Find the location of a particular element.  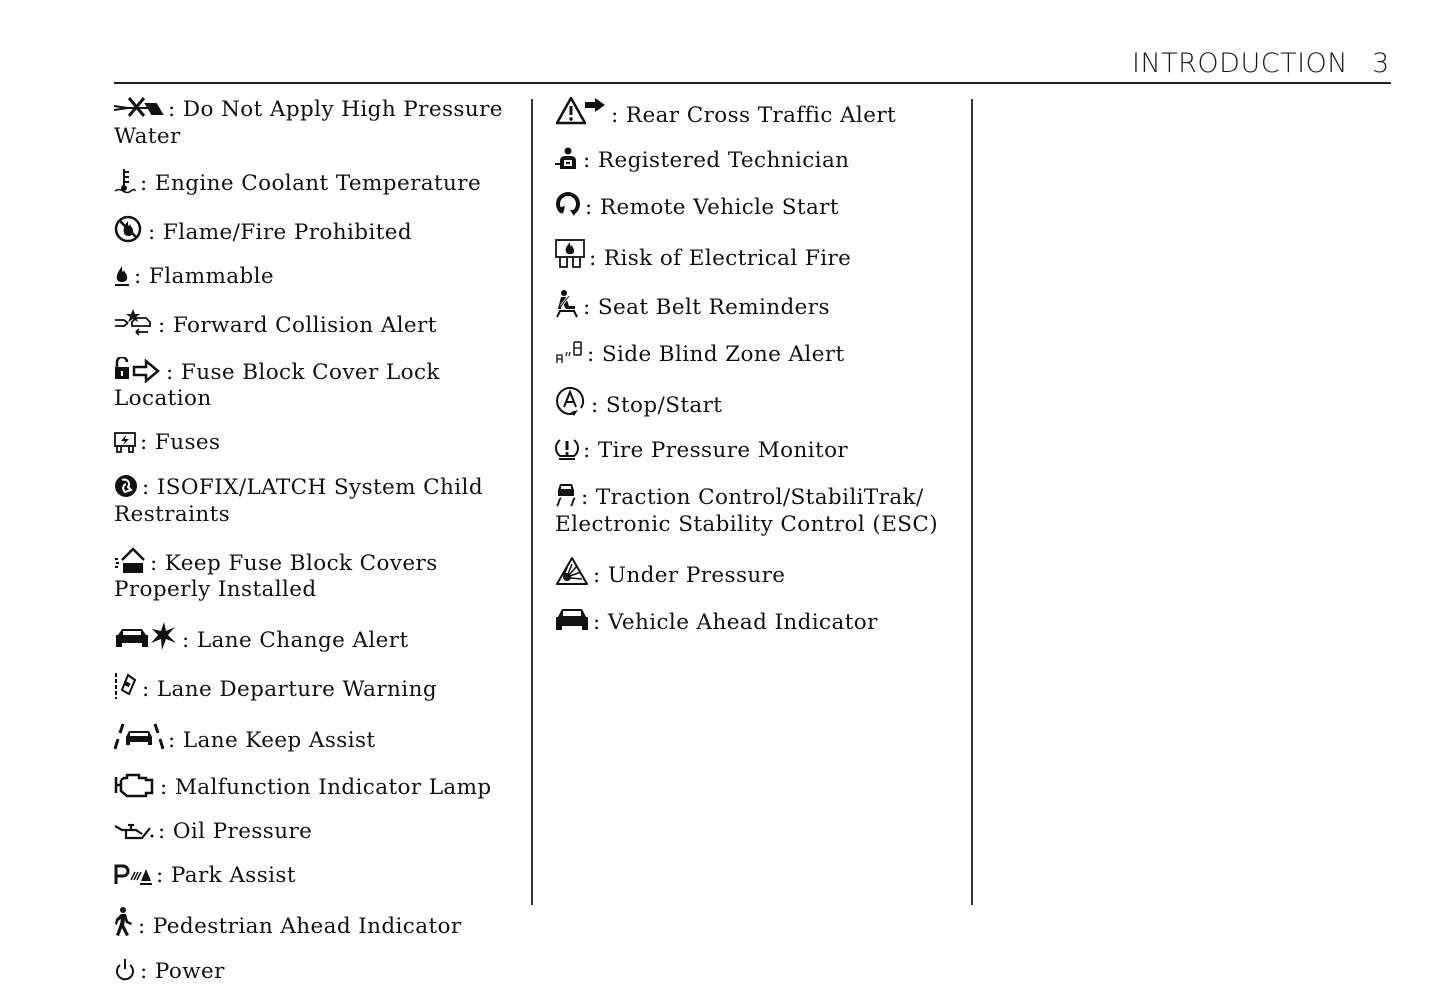

entry-label: : Side Blind Zone Alert is located at coordinates (716, 354).